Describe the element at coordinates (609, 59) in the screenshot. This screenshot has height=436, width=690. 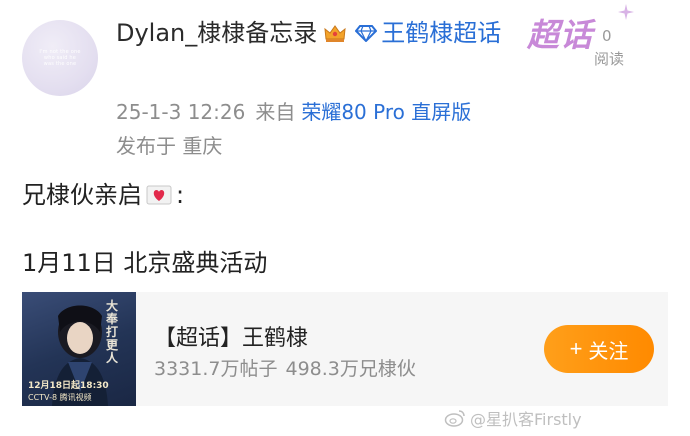
I see `read-label: 阅读` at that location.